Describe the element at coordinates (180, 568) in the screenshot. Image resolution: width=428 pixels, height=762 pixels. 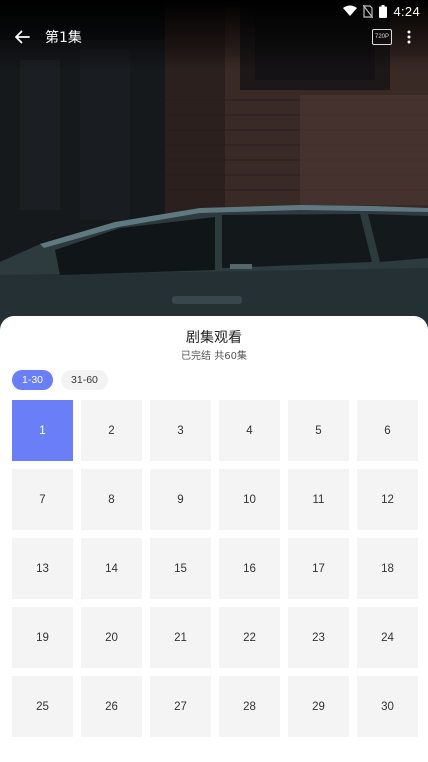
I see `episode-tile: 15` at that location.